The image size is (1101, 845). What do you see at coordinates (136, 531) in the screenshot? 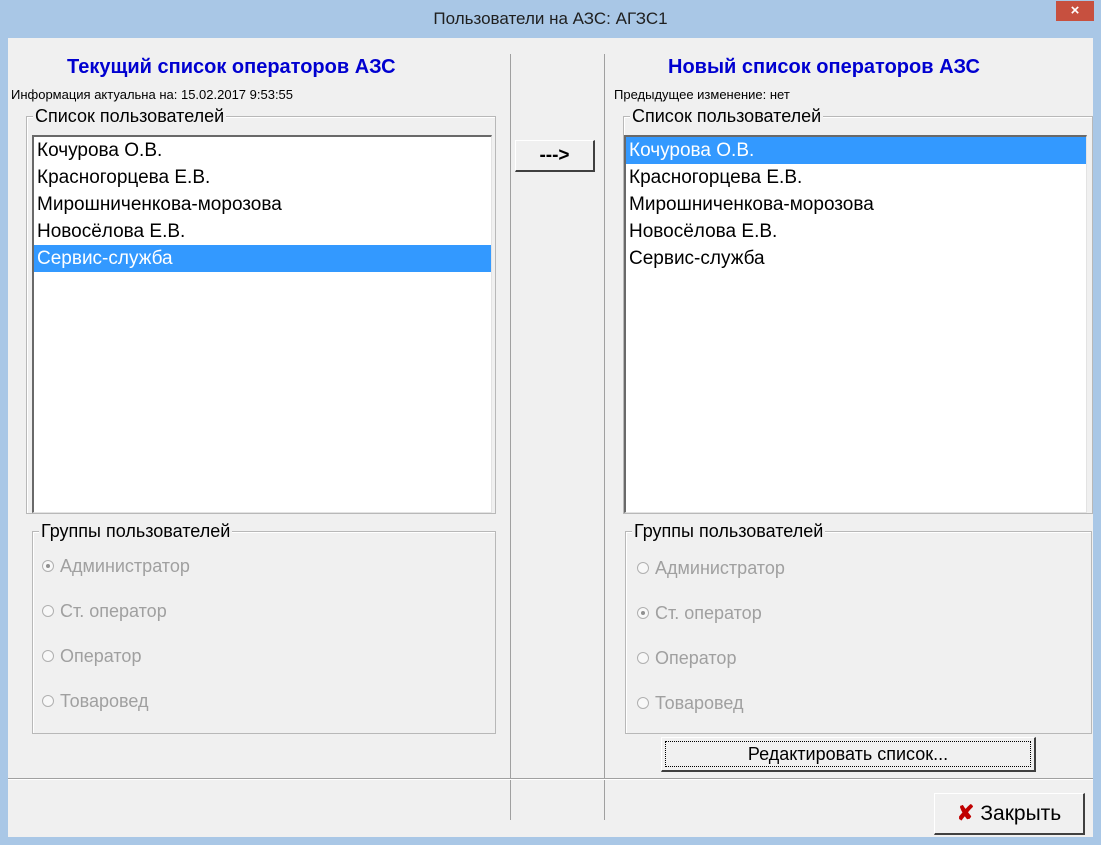
I see `left-groups-group-label: Группы пользователей` at bounding box center [136, 531].